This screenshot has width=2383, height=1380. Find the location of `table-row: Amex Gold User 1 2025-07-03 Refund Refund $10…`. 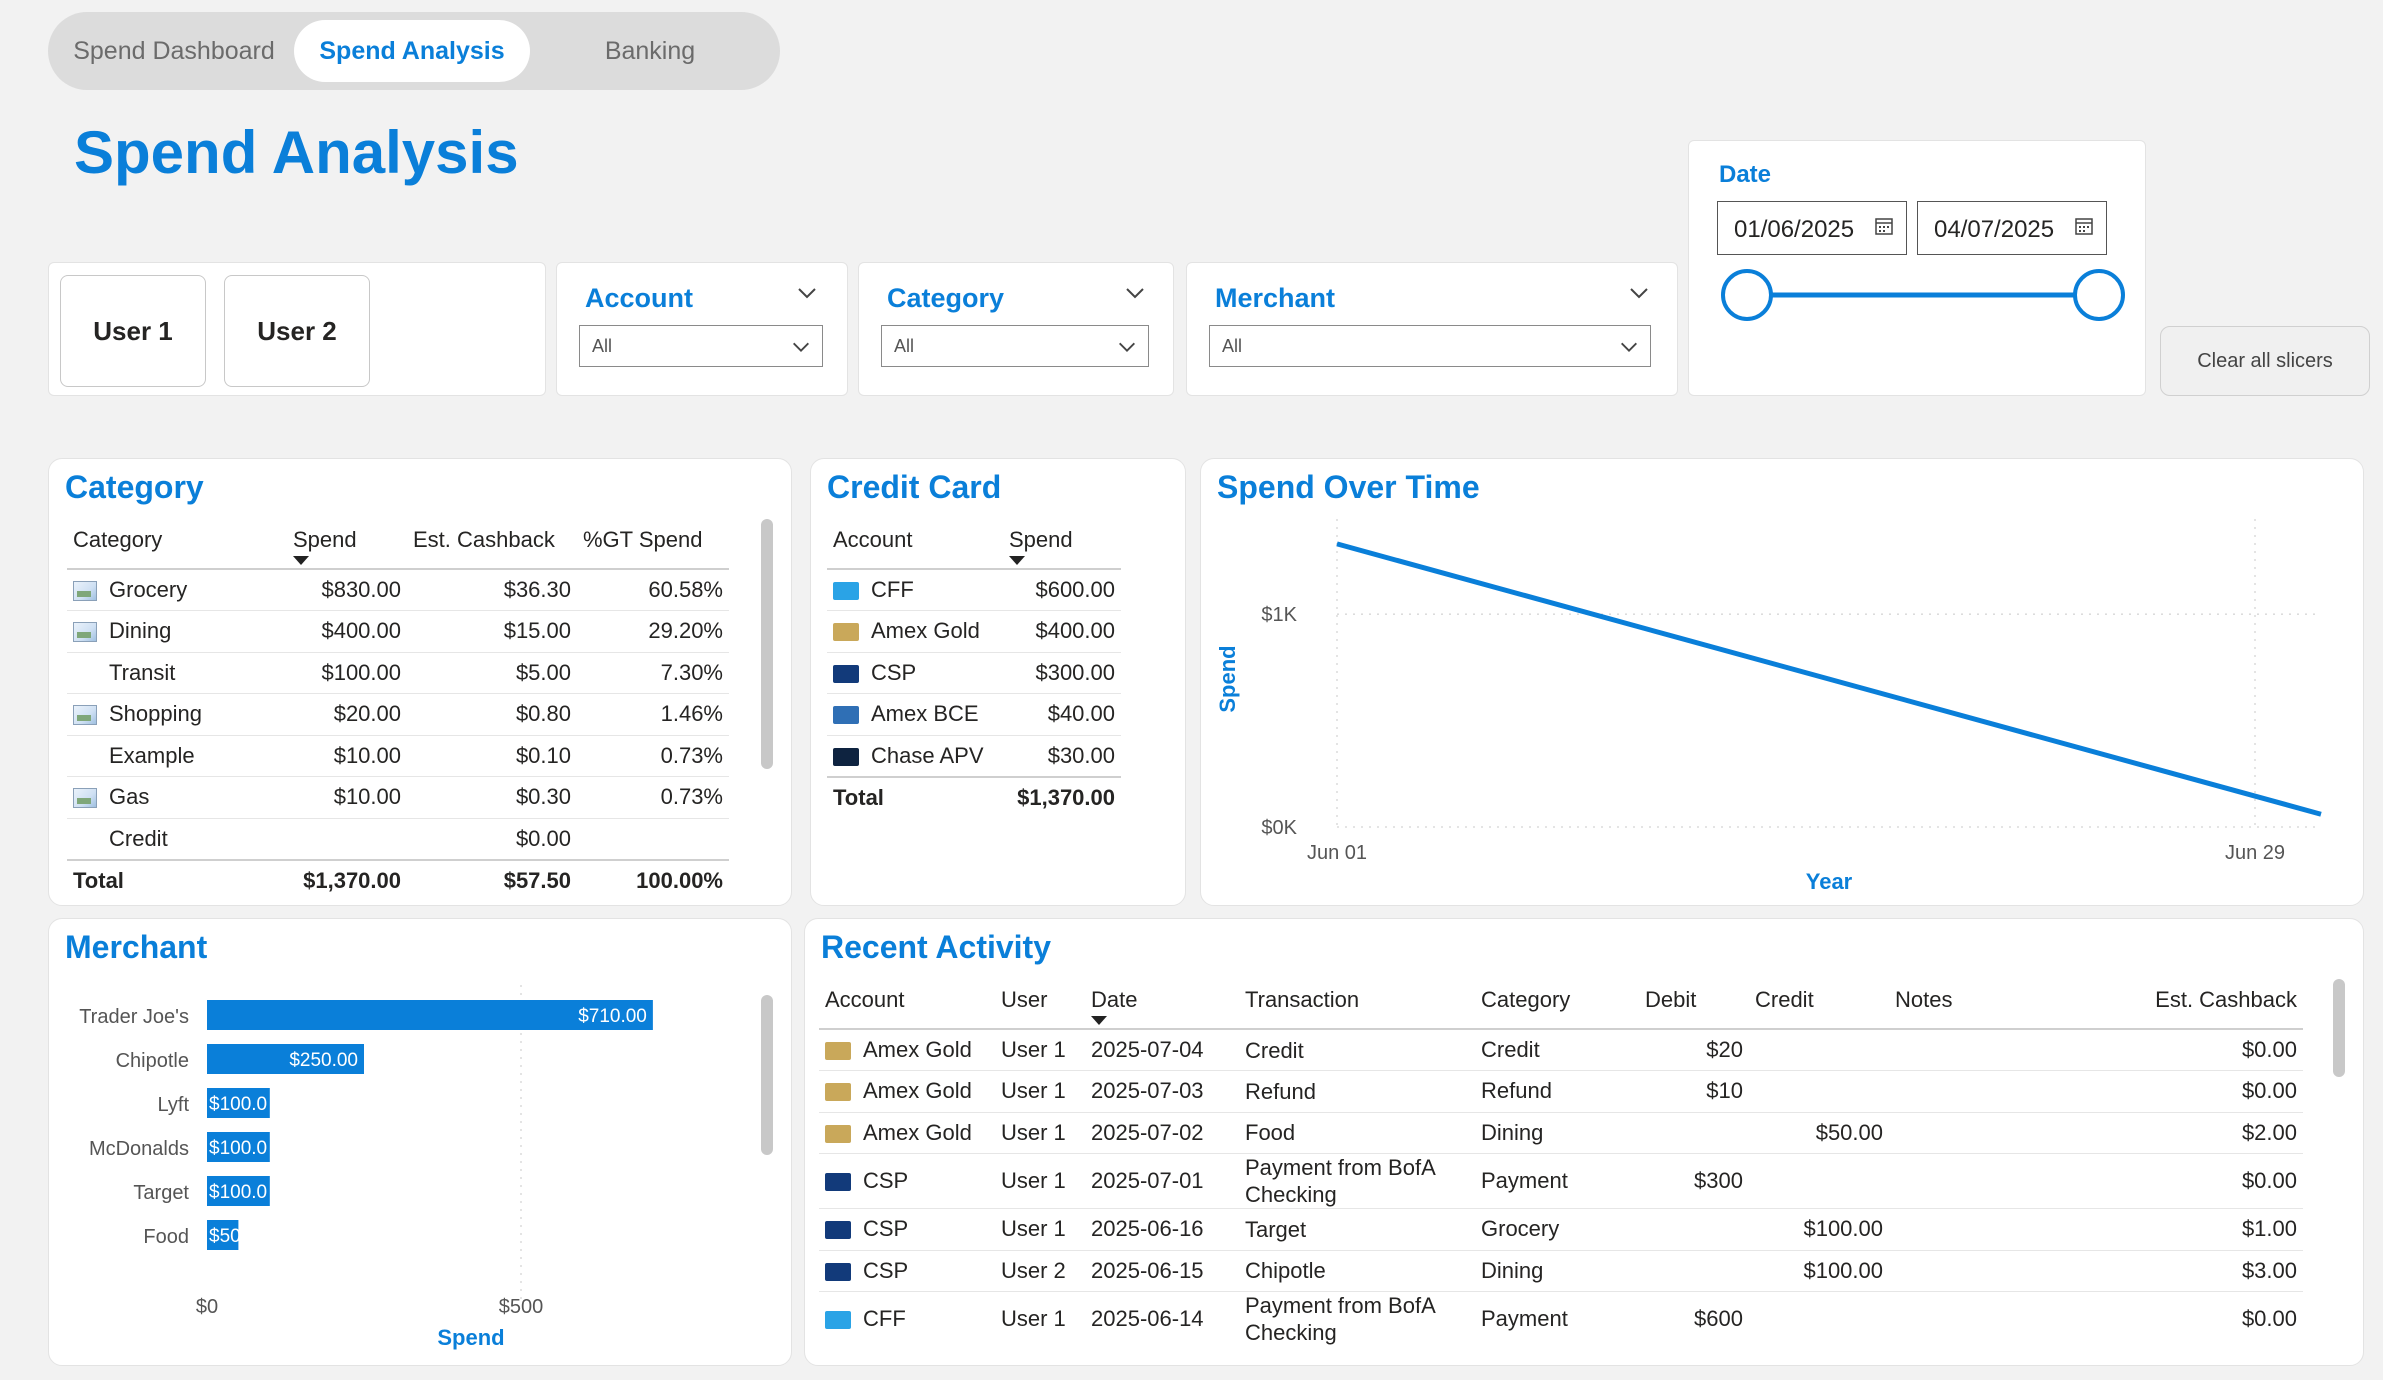

table-row: Amex Gold User 1 2025-07-03 Refund Refund $10… is located at coordinates (1561, 1091).